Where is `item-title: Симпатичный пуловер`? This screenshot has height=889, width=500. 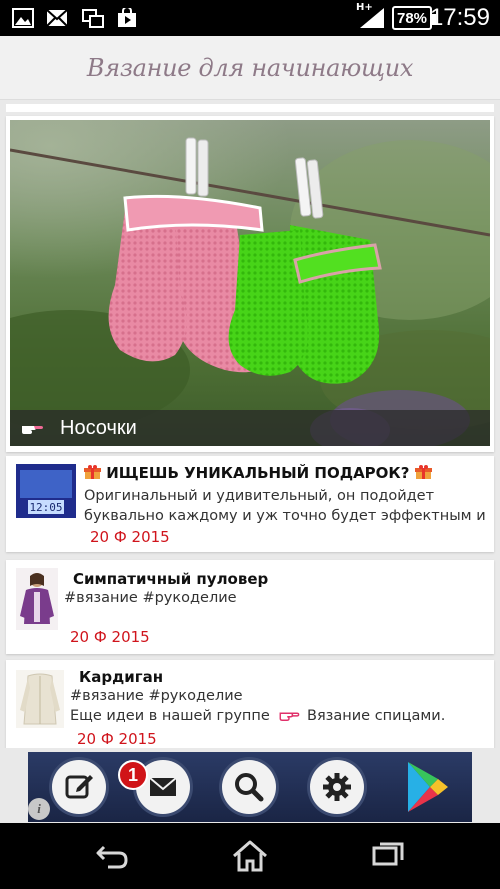 item-title: Симпатичный пуловер is located at coordinates (171, 579).